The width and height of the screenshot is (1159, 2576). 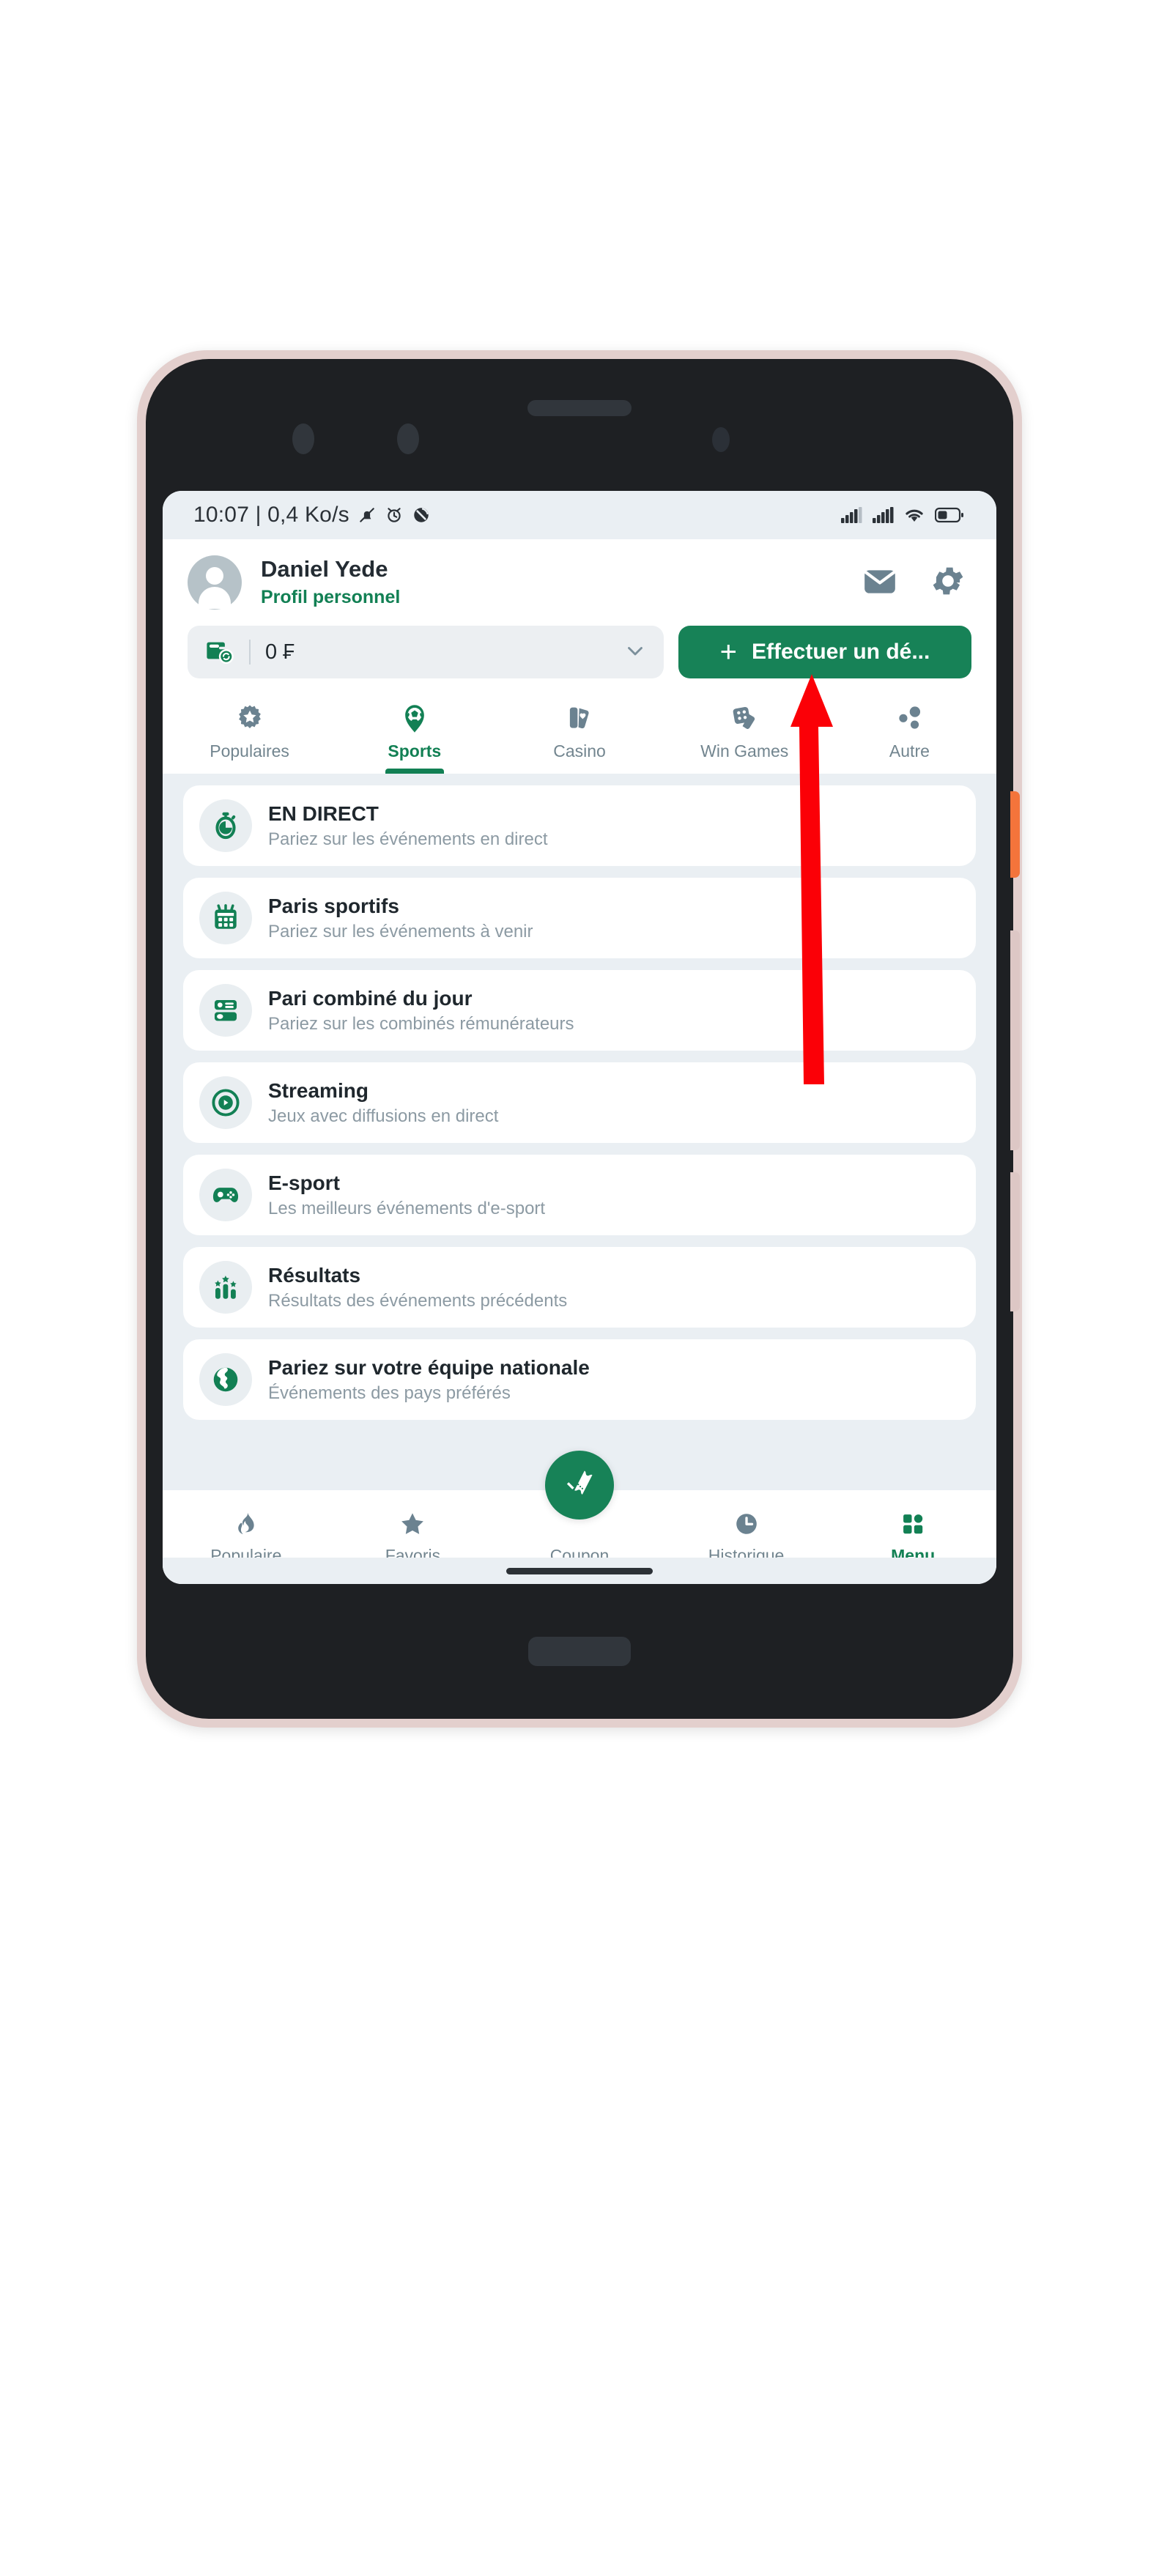 I want to click on tab-label: Sports, so click(x=415, y=750).